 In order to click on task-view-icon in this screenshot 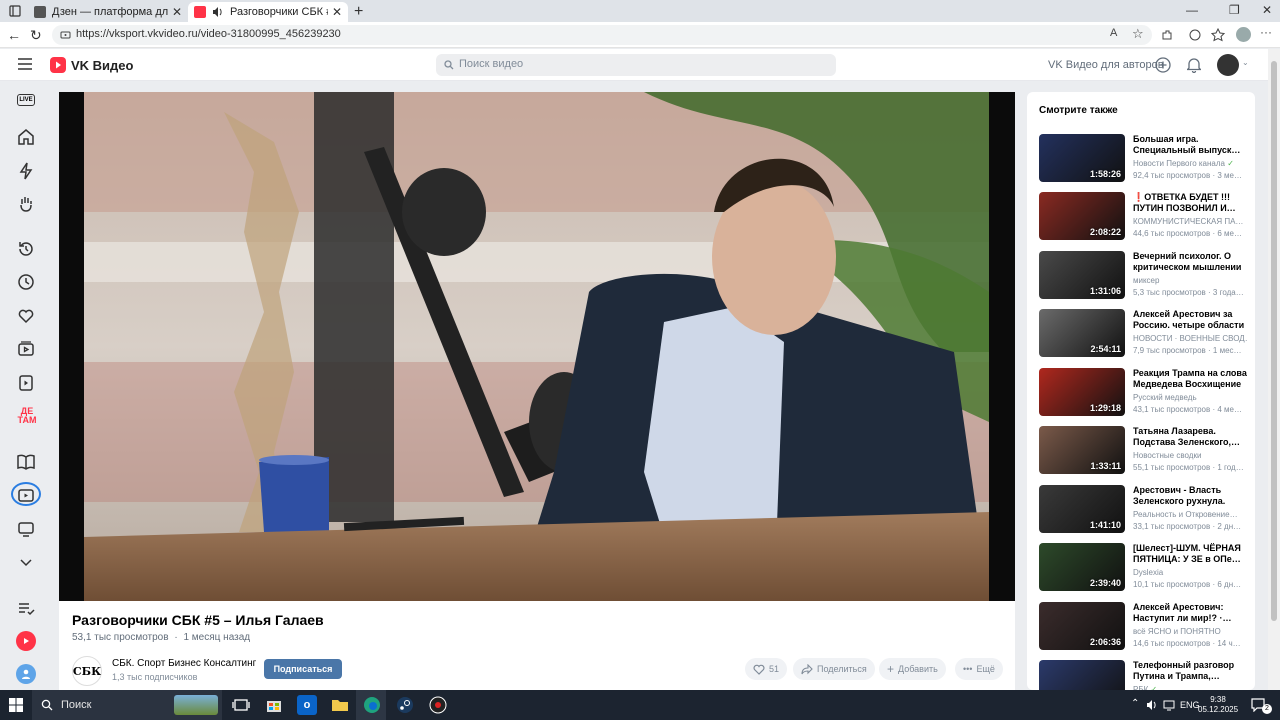, I will do `click(241, 705)`.